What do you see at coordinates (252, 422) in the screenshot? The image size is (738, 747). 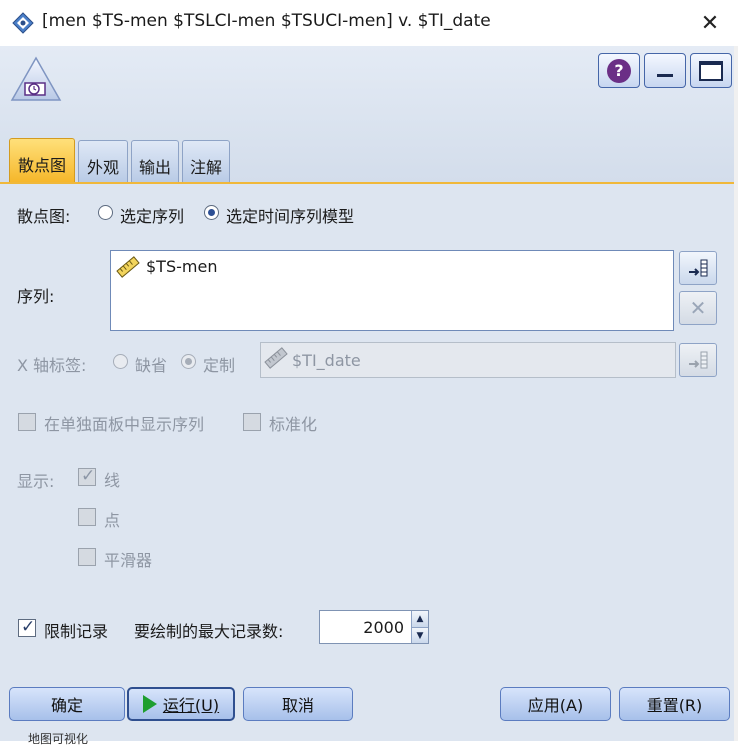 I see `normalize-checkbox` at bounding box center [252, 422].